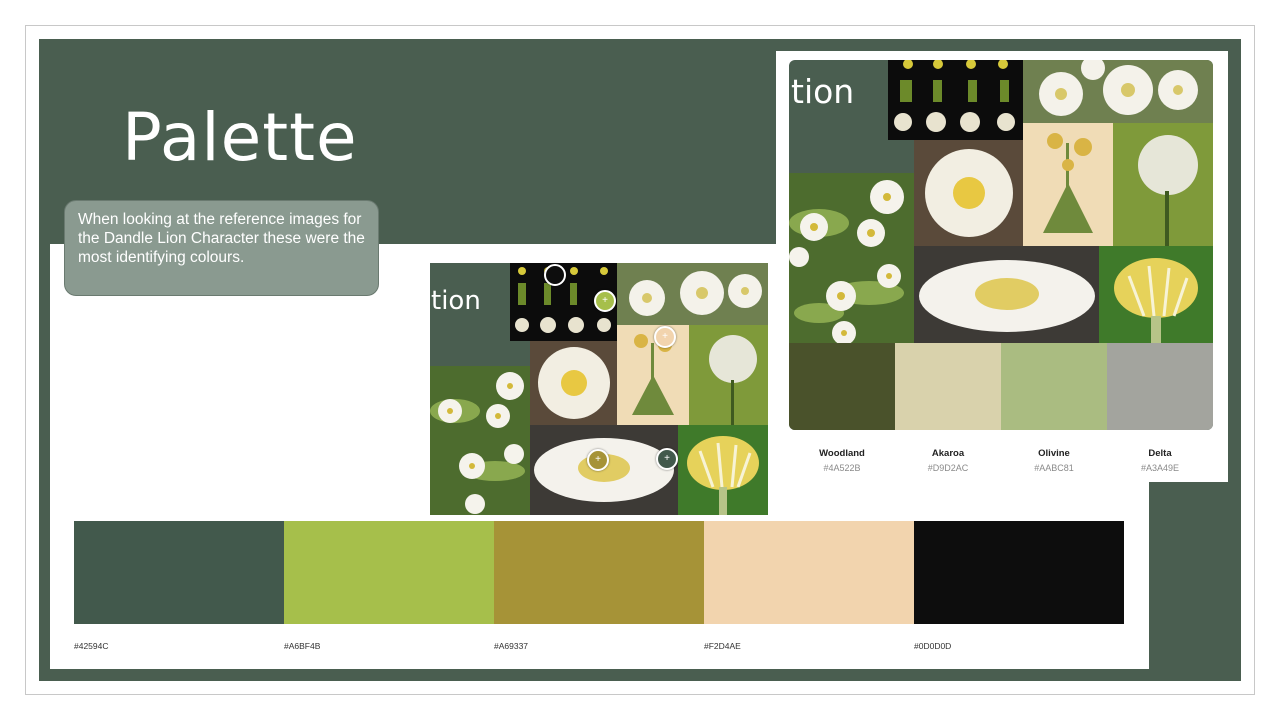 The height and width of the screenshot is (720, 1280). I want to click on swatch-hex-delta: #A3A49E, so click(1160, 468).